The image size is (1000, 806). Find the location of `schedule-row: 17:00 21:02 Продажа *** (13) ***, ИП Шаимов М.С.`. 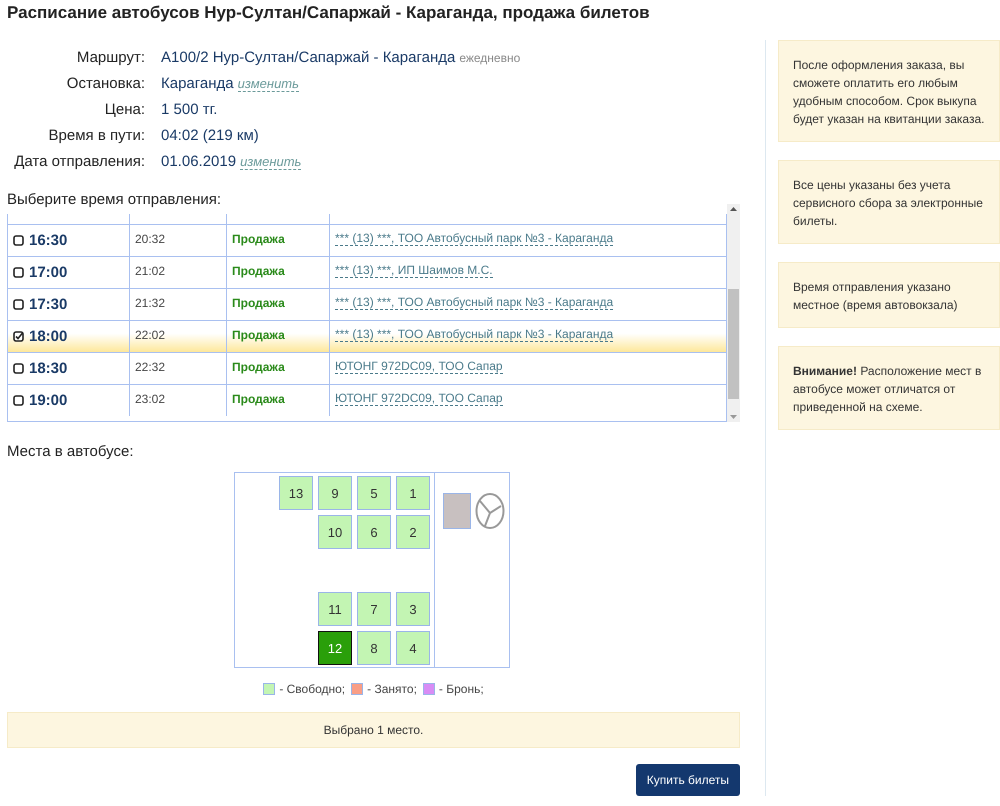

schedule-row: 17:00 21:02 Продажа *** (13) ***, ИП Шаимов М.С. is located at coordinates (367, 273).